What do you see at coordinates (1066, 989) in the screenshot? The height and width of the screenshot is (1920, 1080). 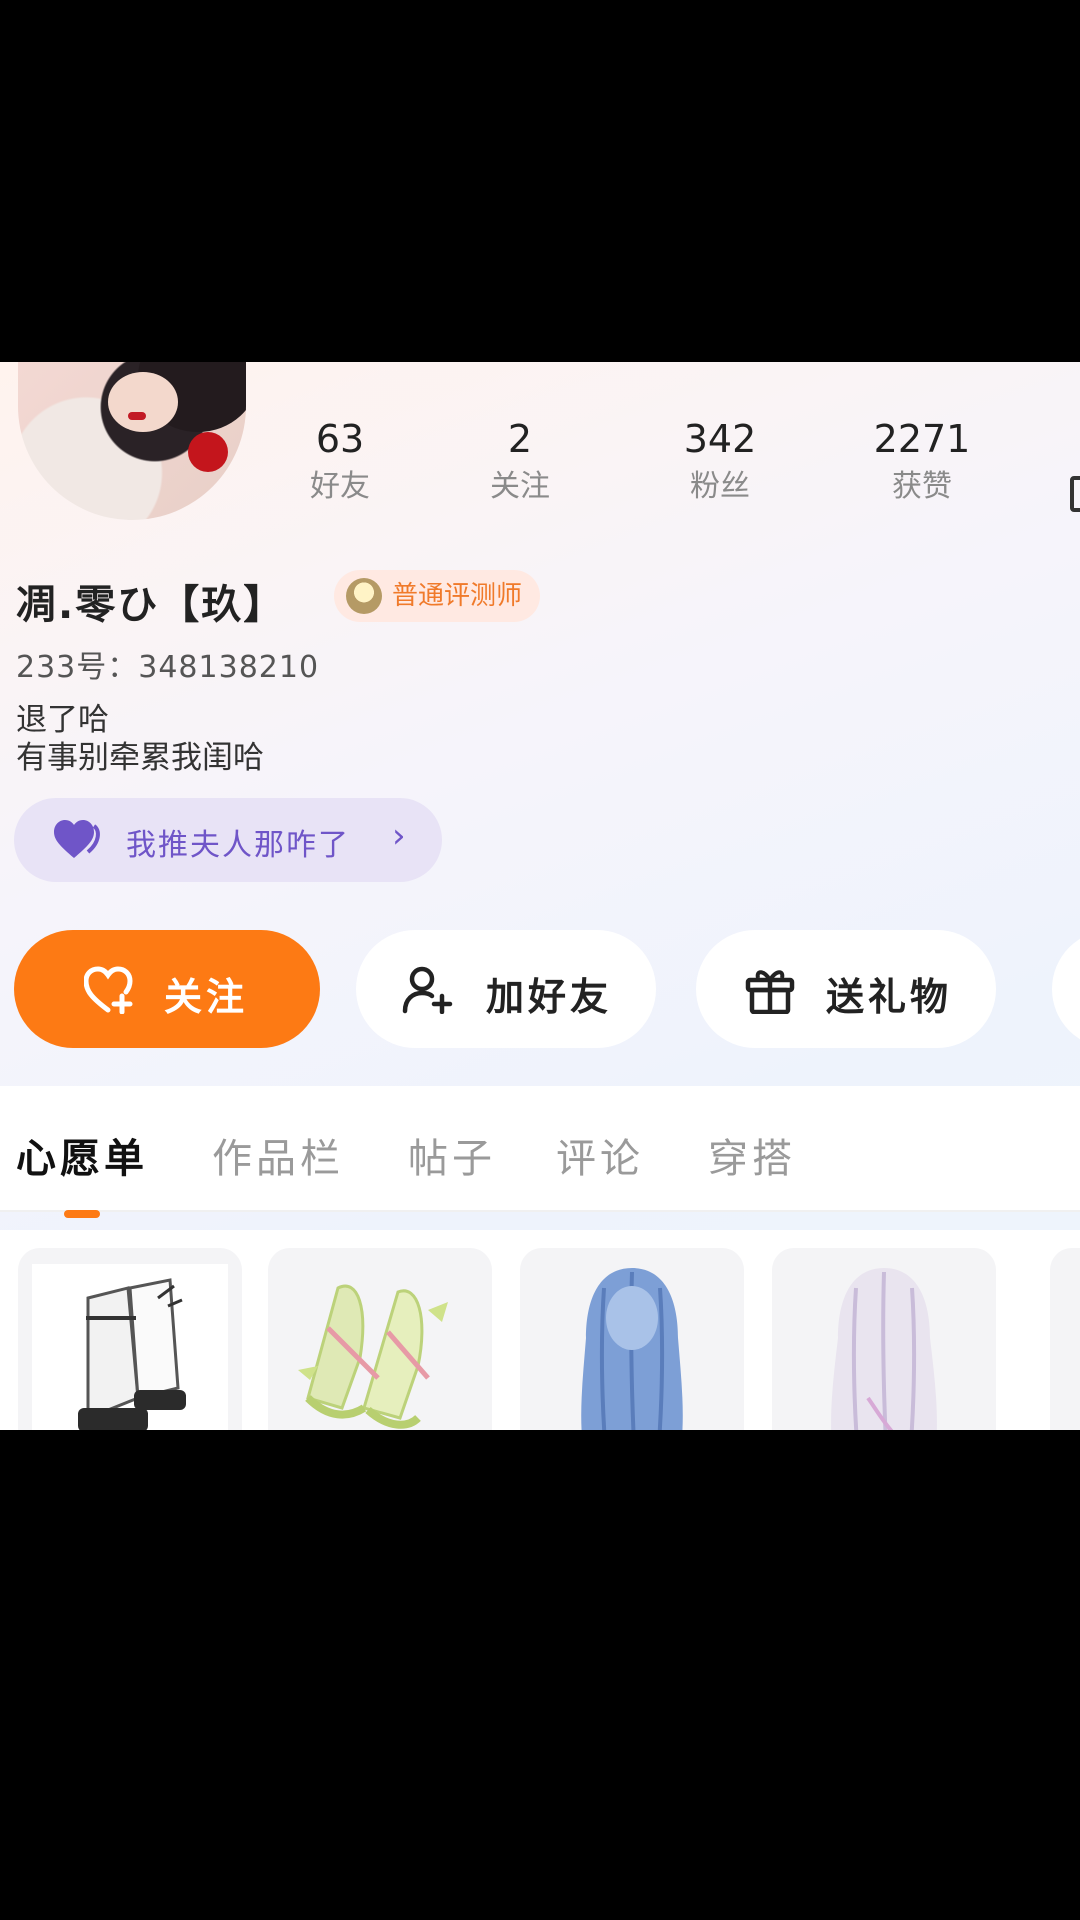 I see `more-button` at bounding box center [1066, 989].